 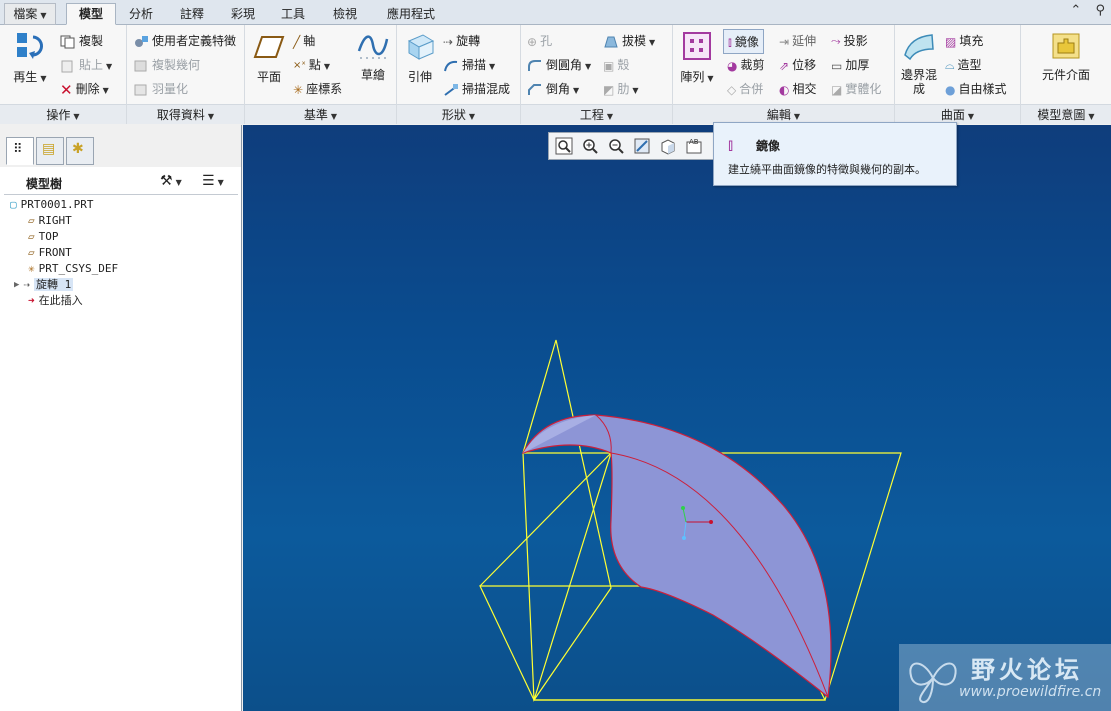 What do you see at coordinates (798, 88) in the screenshot?
I see `intersect-button: ◐ 相交` at bounding box center [798, 88].